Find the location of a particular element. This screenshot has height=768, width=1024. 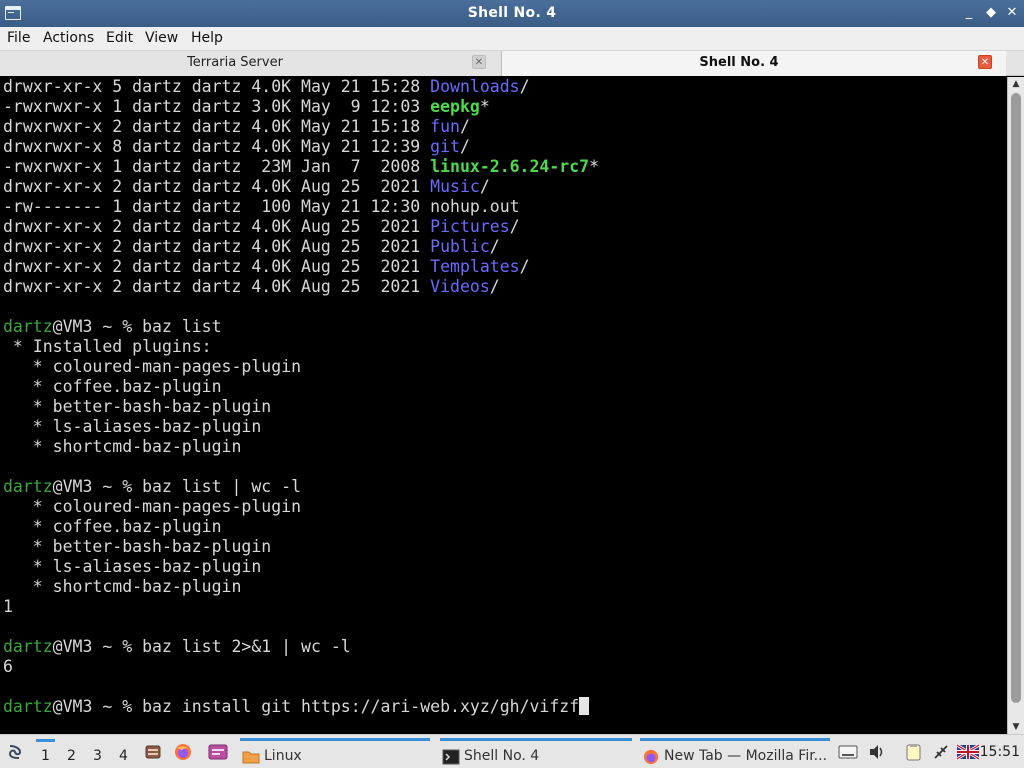

menu-actions: Actions is located at coordinates (68, 39).